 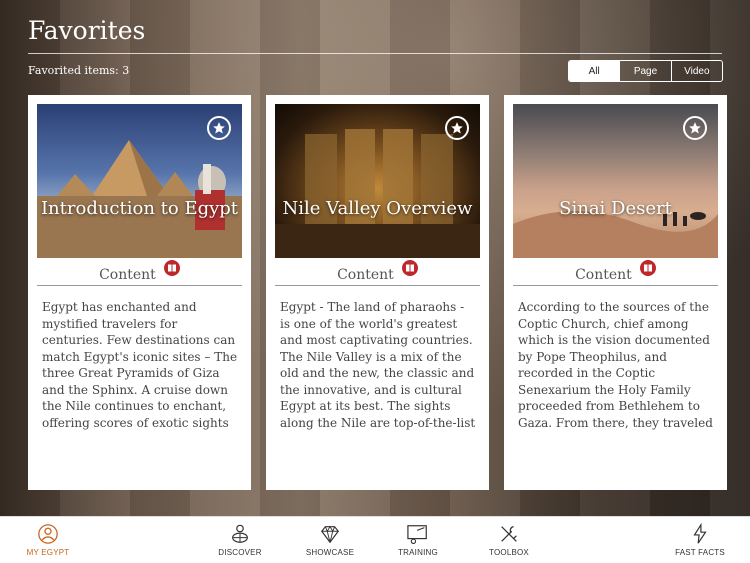 I want to click on card-image-desert: Sinai Desert, so click(x=615, y=181).